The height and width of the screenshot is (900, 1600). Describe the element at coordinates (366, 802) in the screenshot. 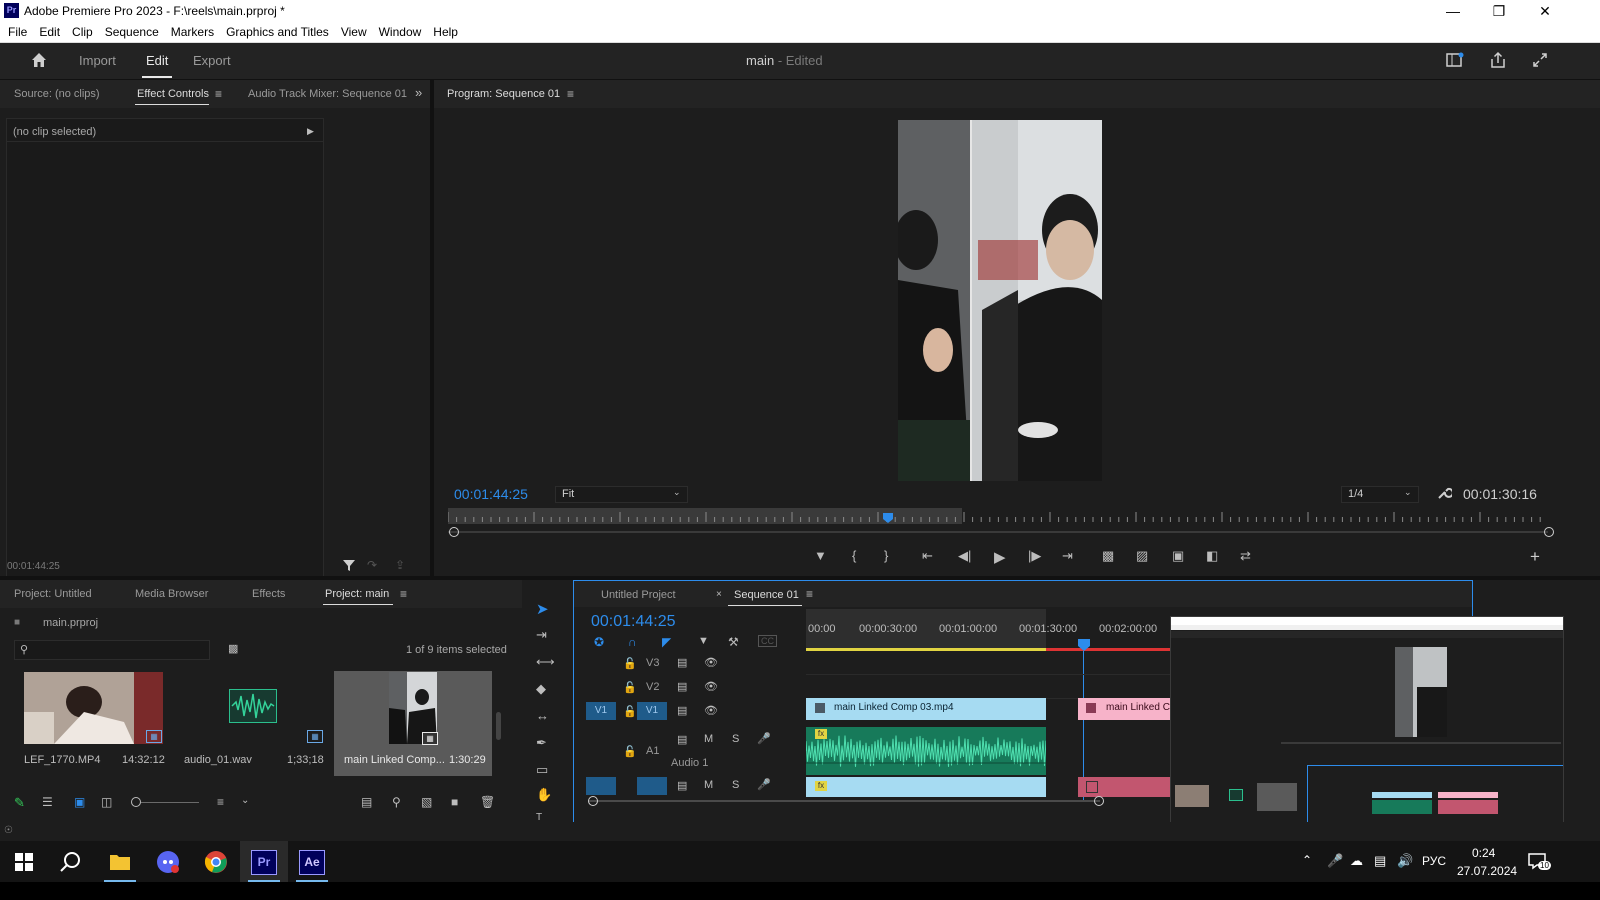

I see `automate-to-sequence-icon: ▤` at that location.